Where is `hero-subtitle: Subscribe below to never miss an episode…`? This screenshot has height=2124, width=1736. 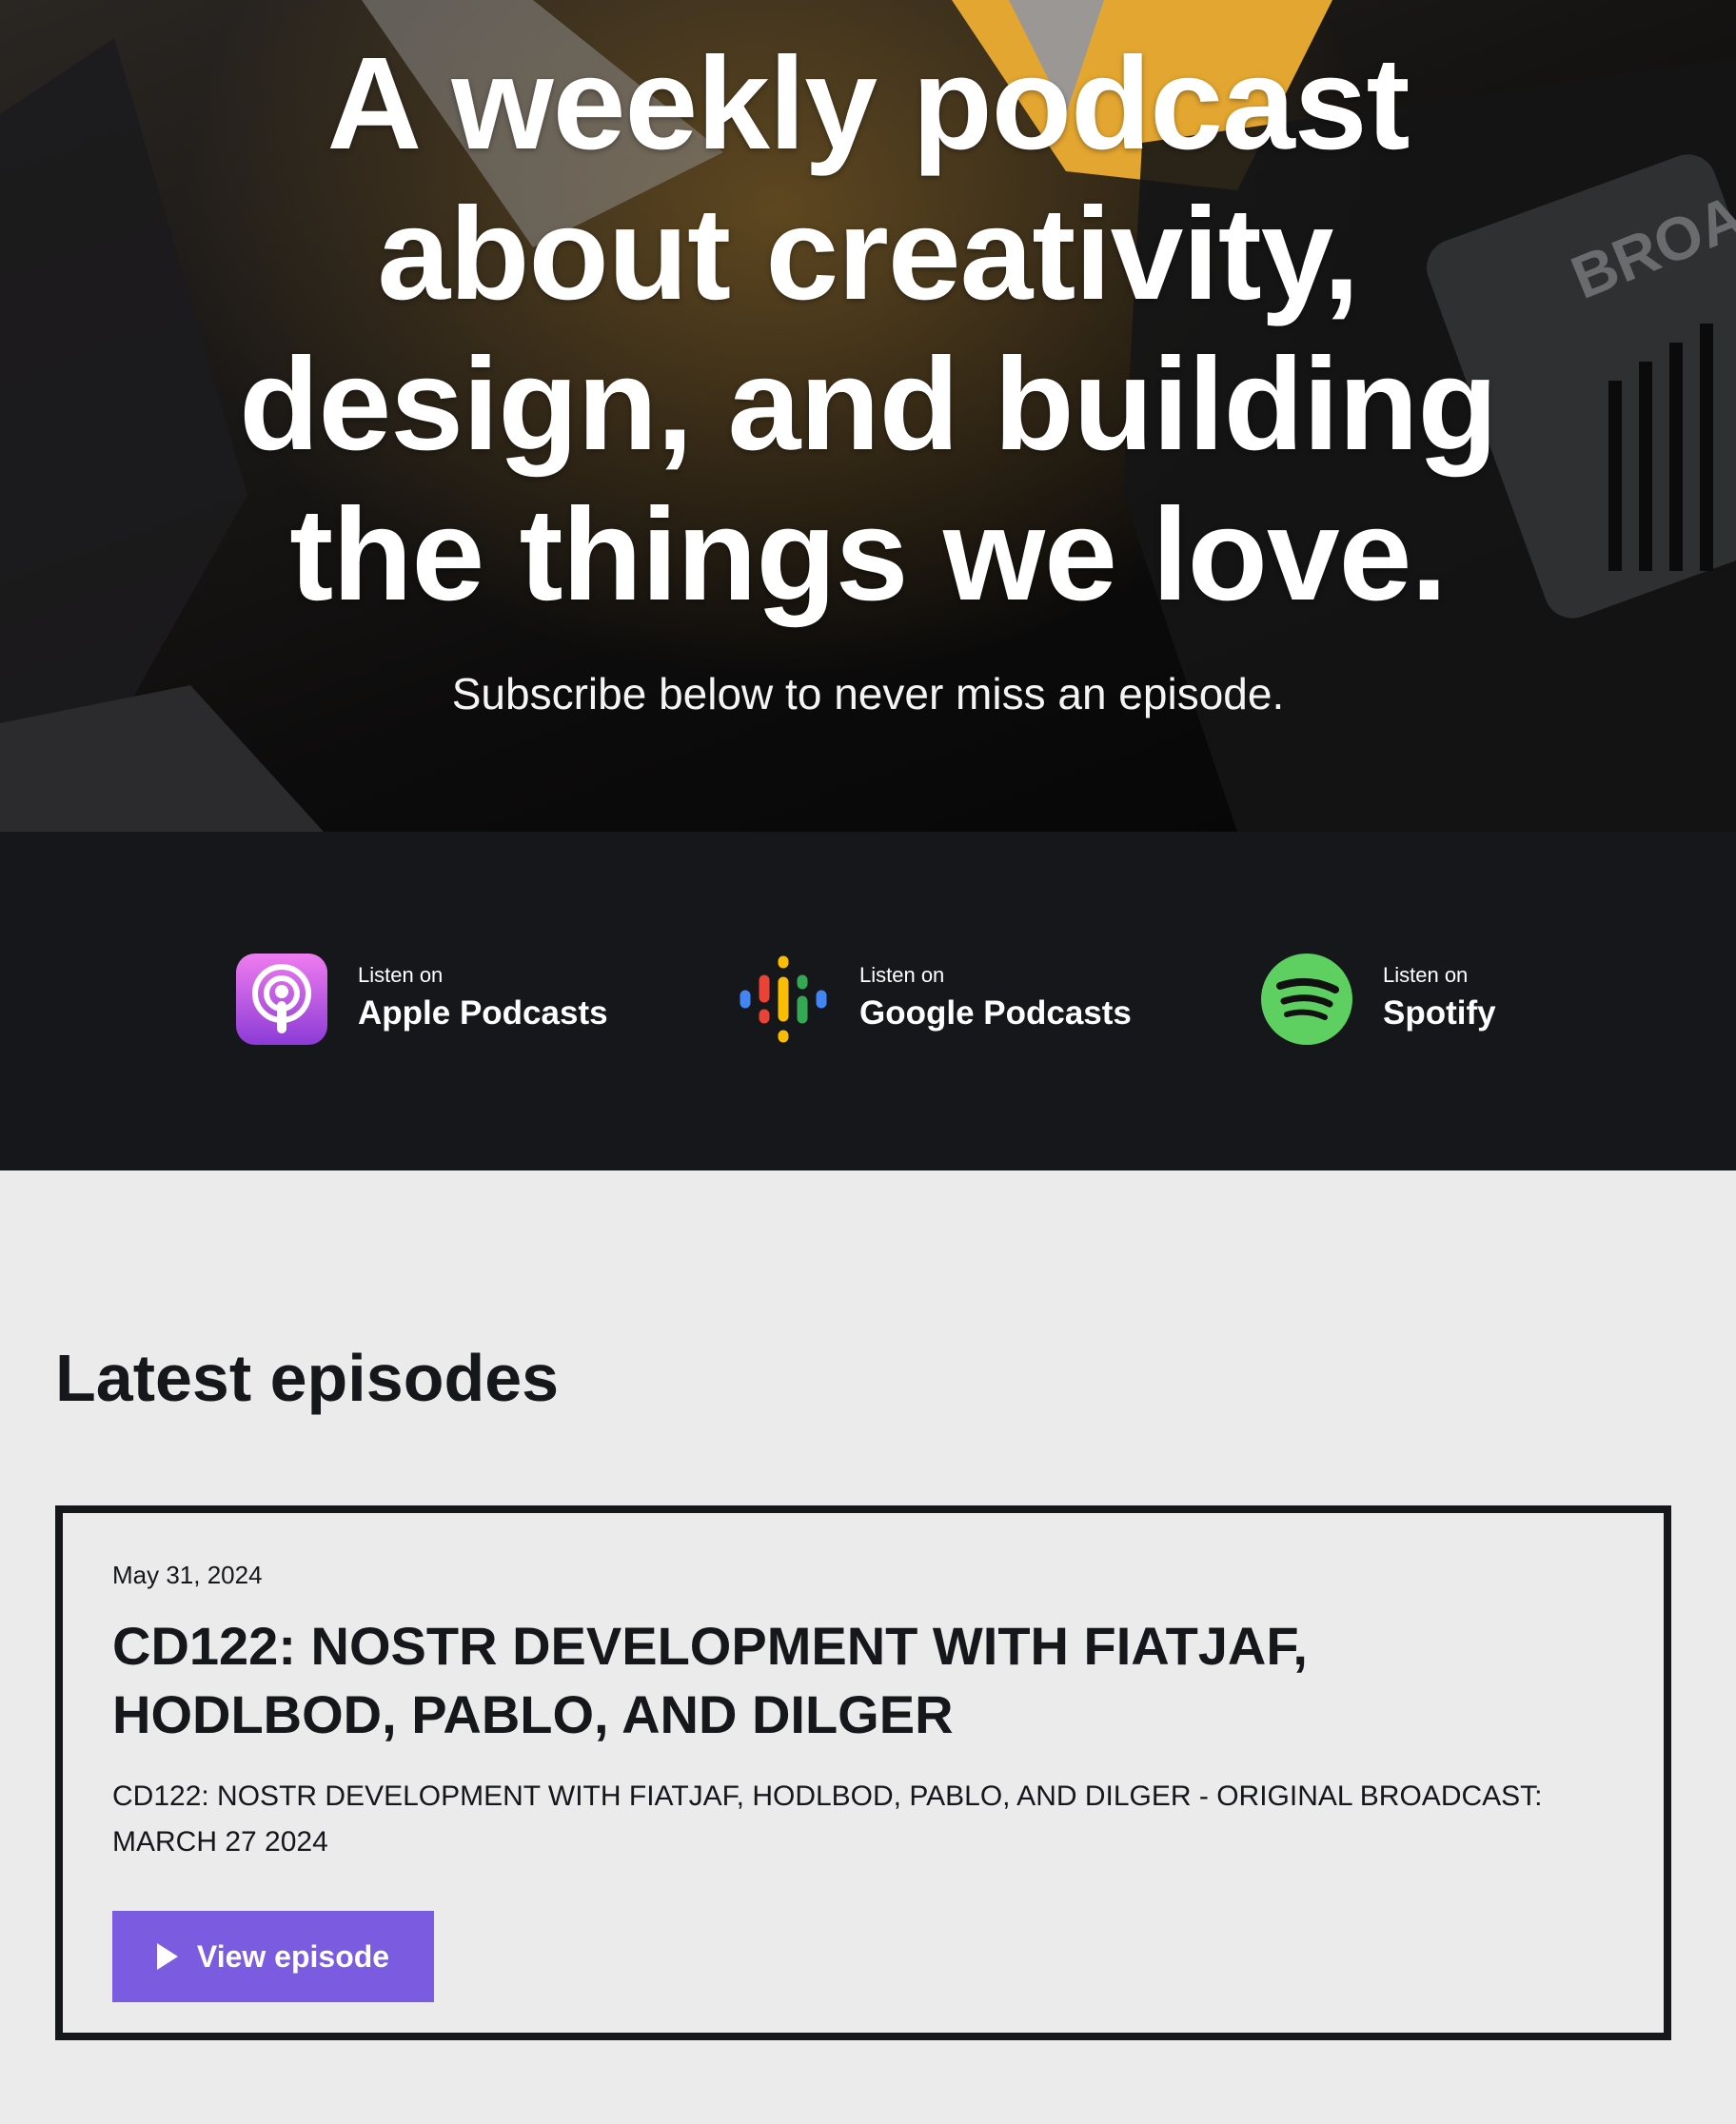 hero-subtitle: Subscribe below to never miss an episode… is located at coordinates (868, 694).